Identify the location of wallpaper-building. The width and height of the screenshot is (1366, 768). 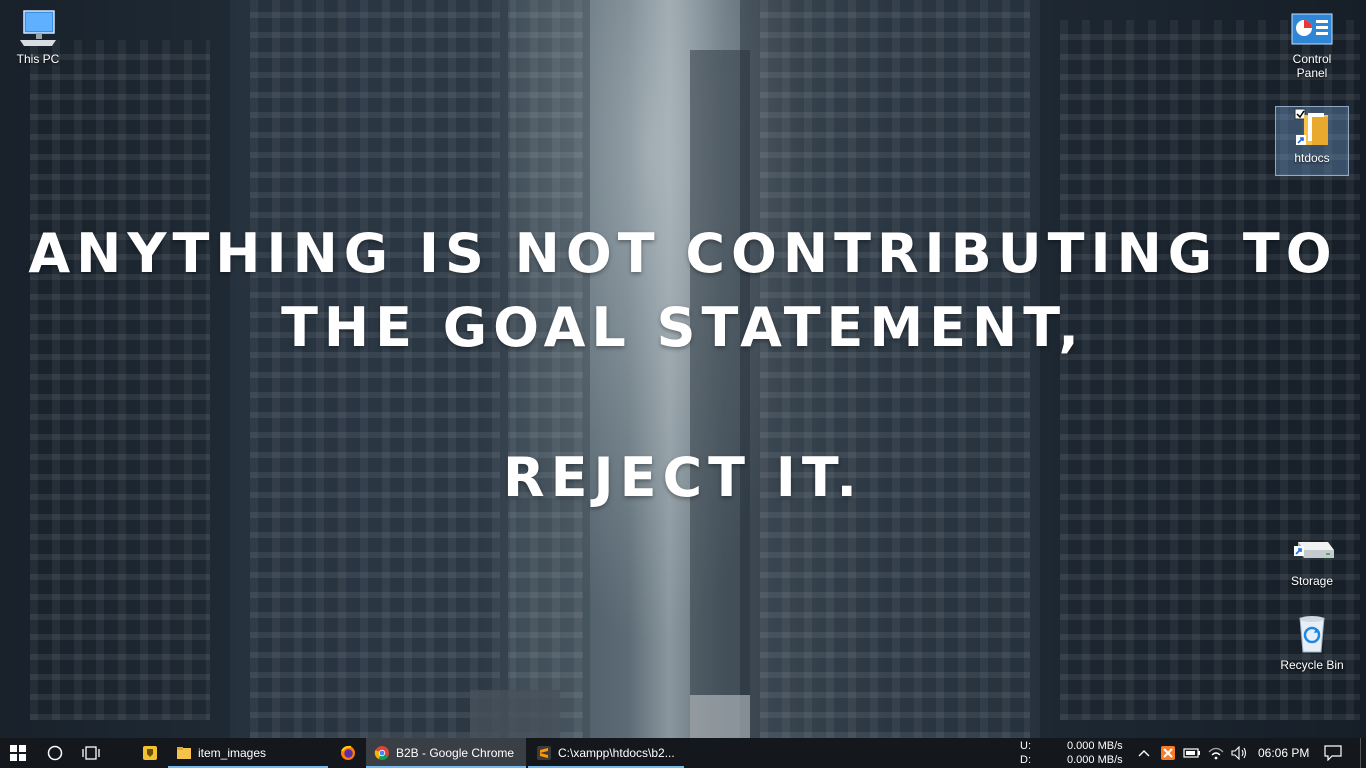
(545, 369).